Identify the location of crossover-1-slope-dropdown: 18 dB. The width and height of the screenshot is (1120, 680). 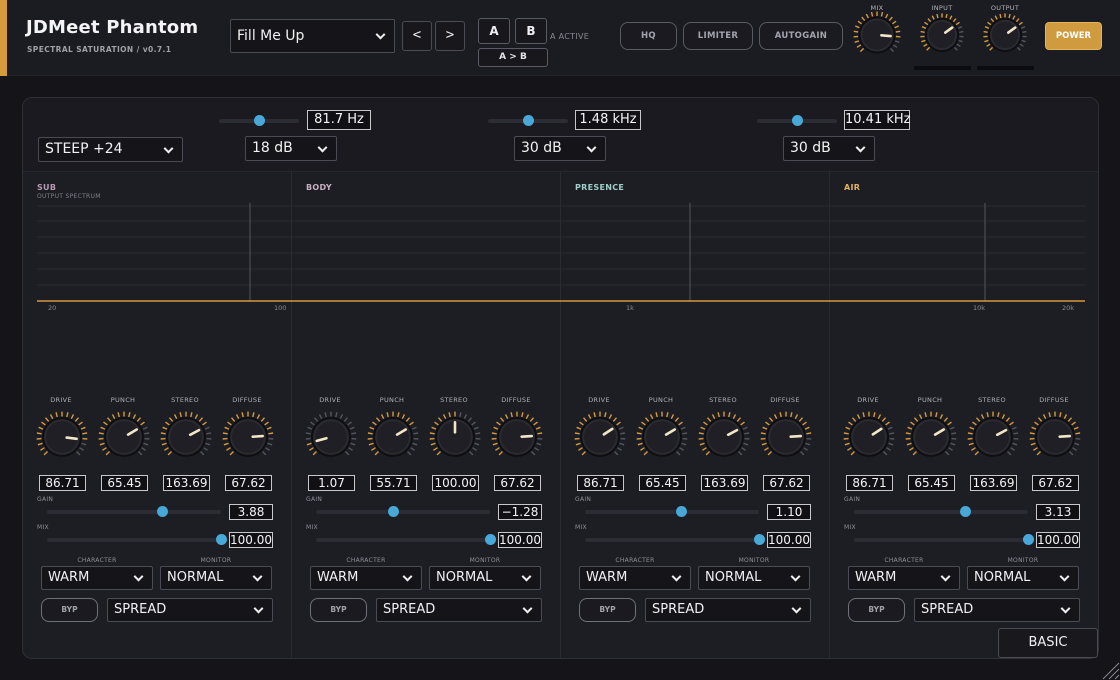
(291, 148).